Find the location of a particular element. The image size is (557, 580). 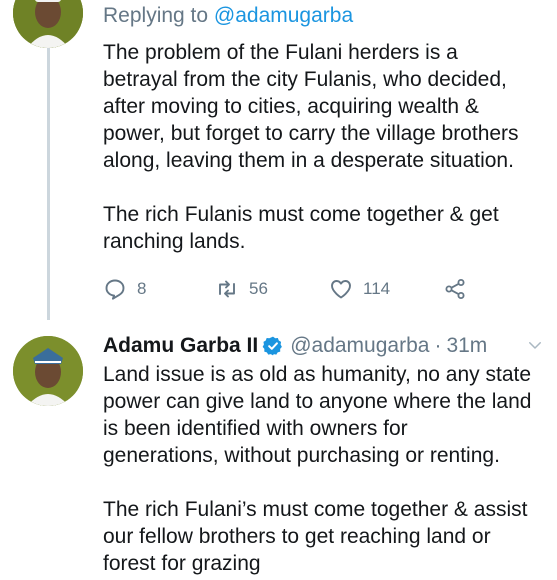

reply-button: 8 is located at coordinates (124, 289).